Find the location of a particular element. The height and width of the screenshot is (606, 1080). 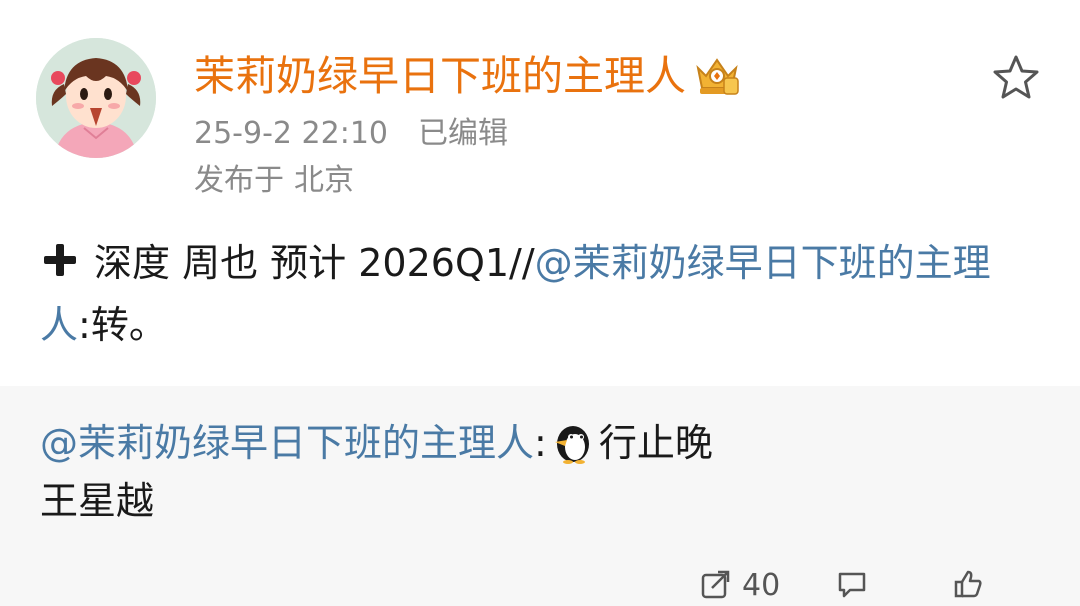

post-body-text: 深度 周也 预计 2026Q1// is located at coordinates (314, 263).